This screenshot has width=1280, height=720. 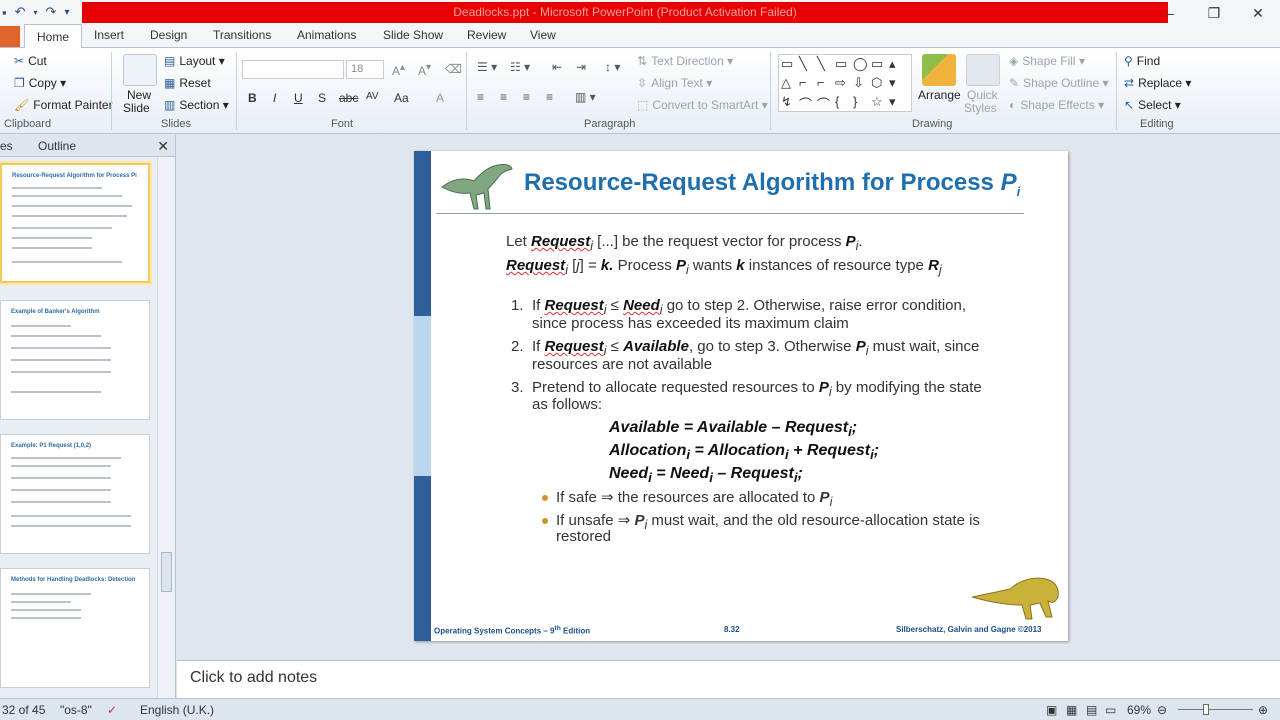 I want to click on tab-design: Design, so click(x=168, y=35).